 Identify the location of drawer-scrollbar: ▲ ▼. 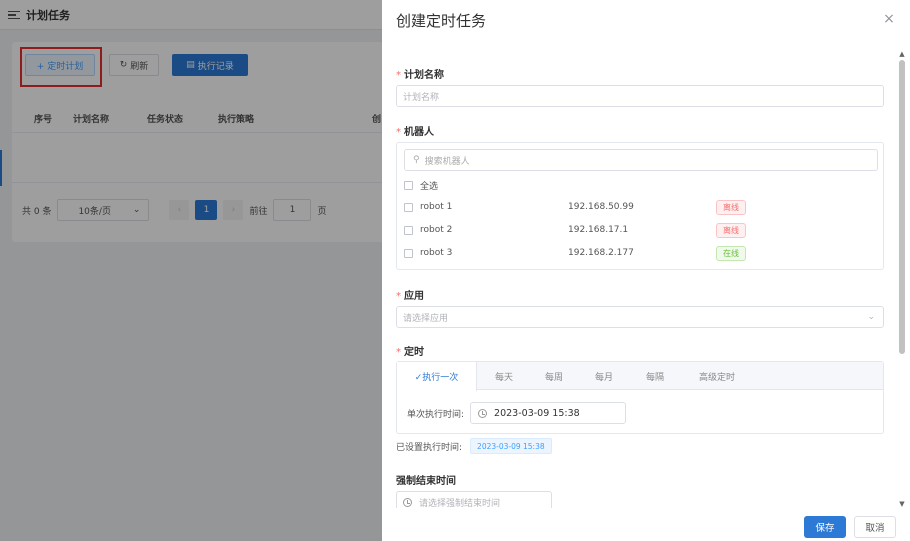
(902, 279).